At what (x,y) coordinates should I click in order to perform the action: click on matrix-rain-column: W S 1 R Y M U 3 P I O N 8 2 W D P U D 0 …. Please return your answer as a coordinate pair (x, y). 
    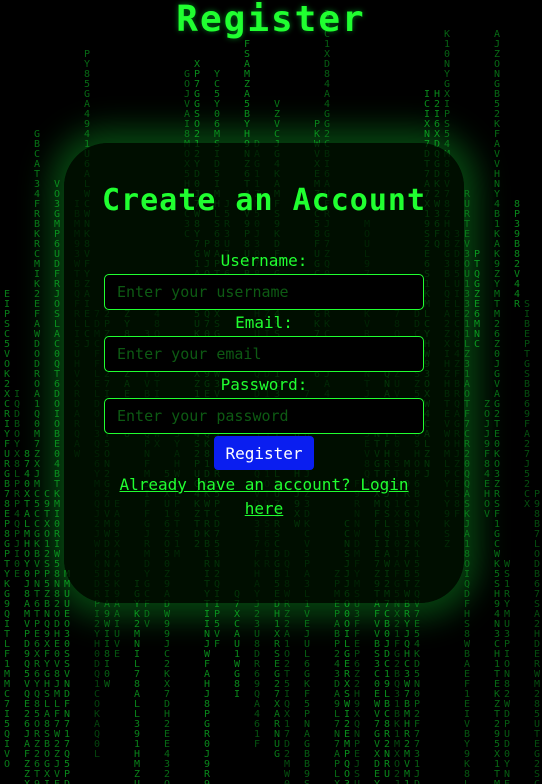
    Looking at the image, I should click on (507, 671).